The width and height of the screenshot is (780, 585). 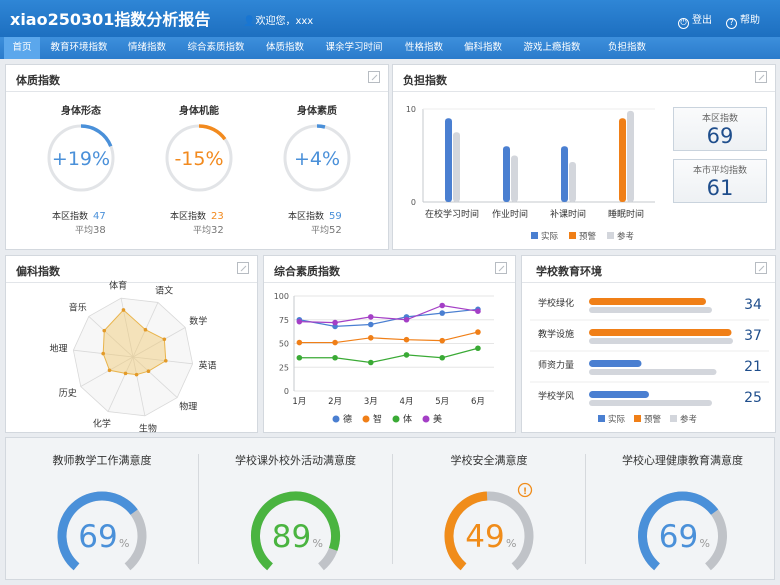 I want to click on region-index-card: 本区指数 69, so click(x=720, y=129).